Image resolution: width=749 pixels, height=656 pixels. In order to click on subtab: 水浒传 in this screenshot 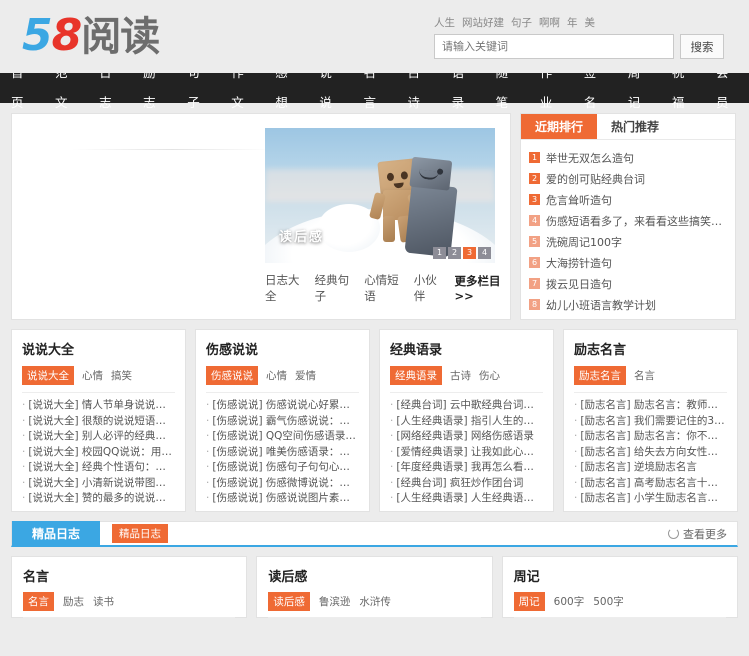, I will do `click(375, 601)`.